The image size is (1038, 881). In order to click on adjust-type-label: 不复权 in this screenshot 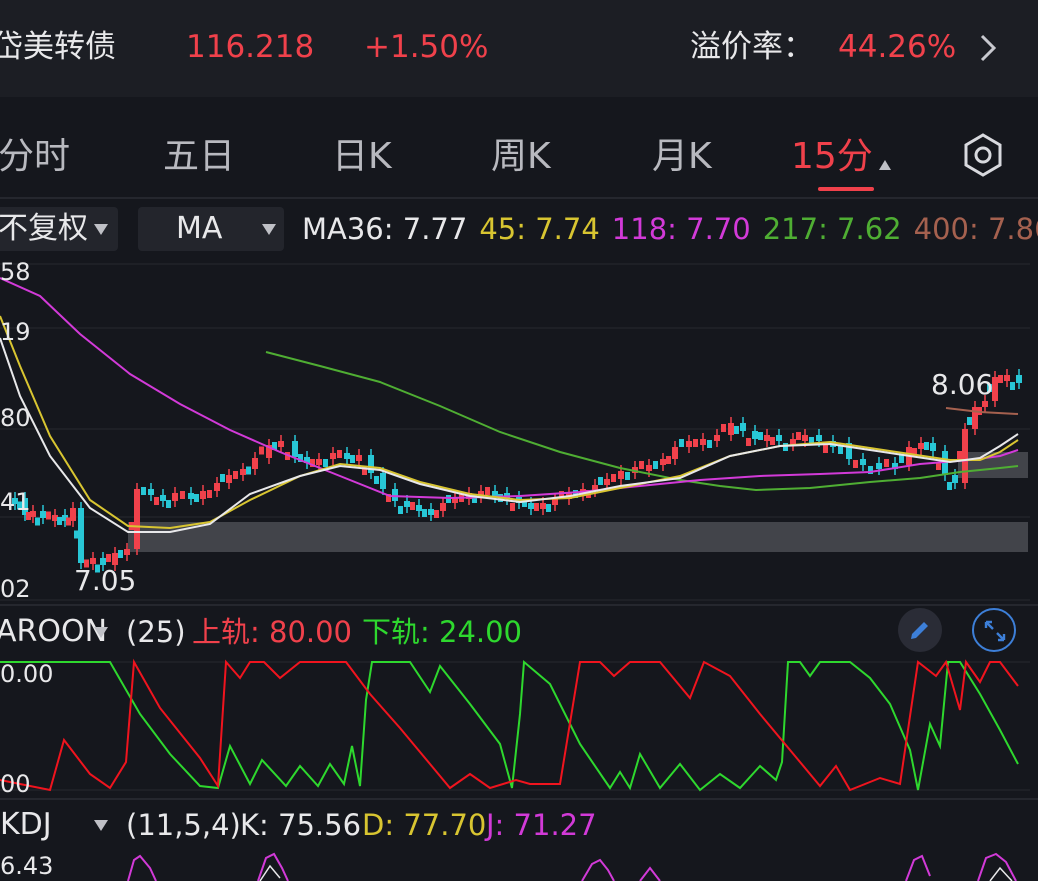, I will do `click(44, 228)`.